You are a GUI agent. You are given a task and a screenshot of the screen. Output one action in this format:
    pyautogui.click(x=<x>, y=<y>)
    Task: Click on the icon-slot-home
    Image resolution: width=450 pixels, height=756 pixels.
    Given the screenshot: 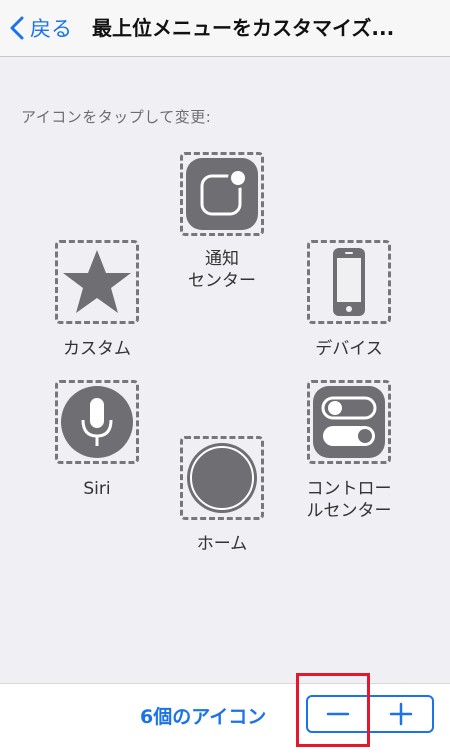 What is the action you would take?
    pyautogui.click(x=222, y=478)
    